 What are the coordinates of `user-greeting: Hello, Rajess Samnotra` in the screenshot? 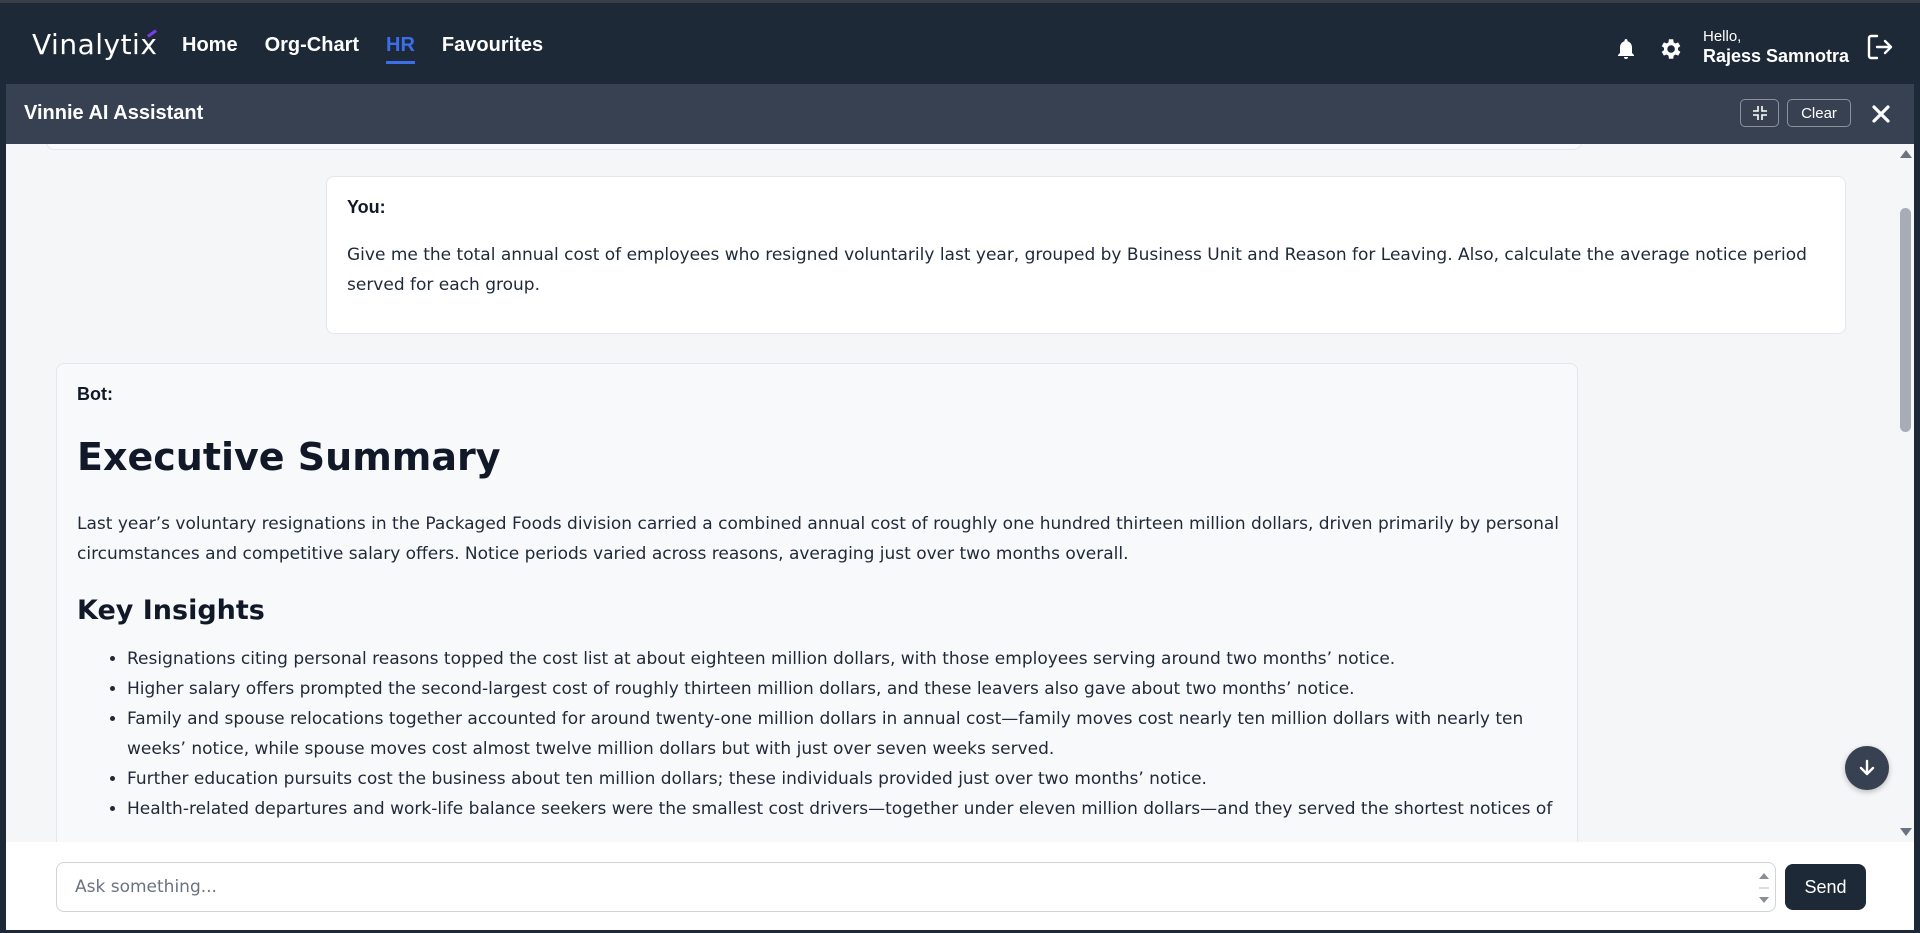 It's located at (1776, 47).